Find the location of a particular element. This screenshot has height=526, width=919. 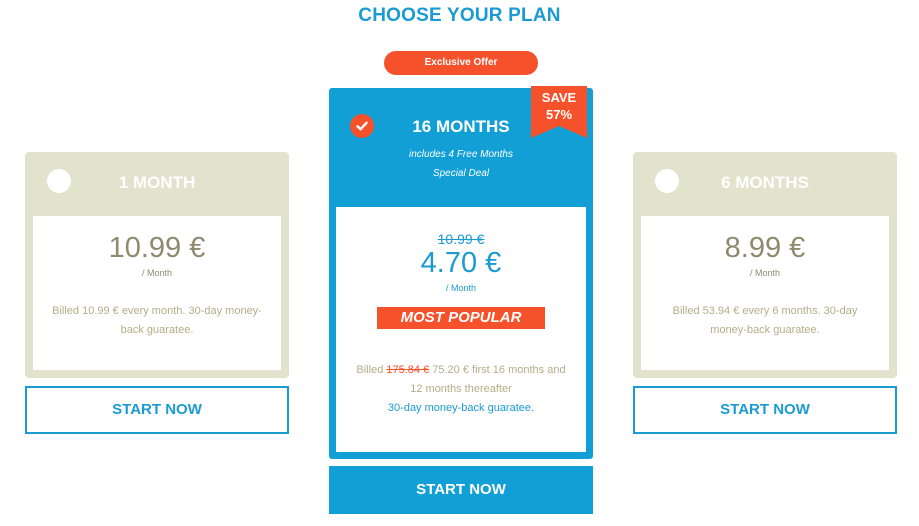

plan-card-header: 6 MONTHS is located at coordinates (765, 184).